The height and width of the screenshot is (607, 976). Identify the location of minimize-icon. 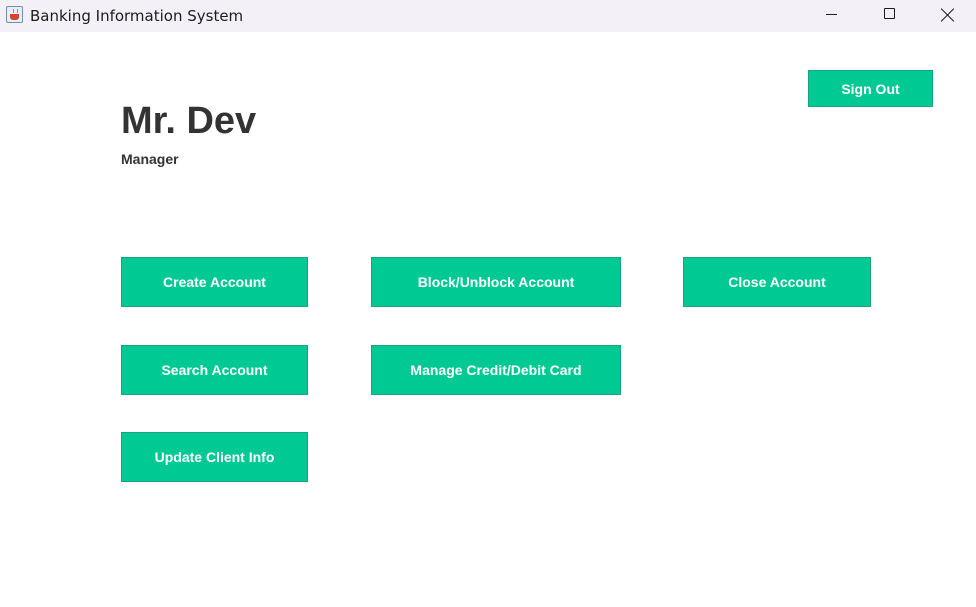
(831, 14).